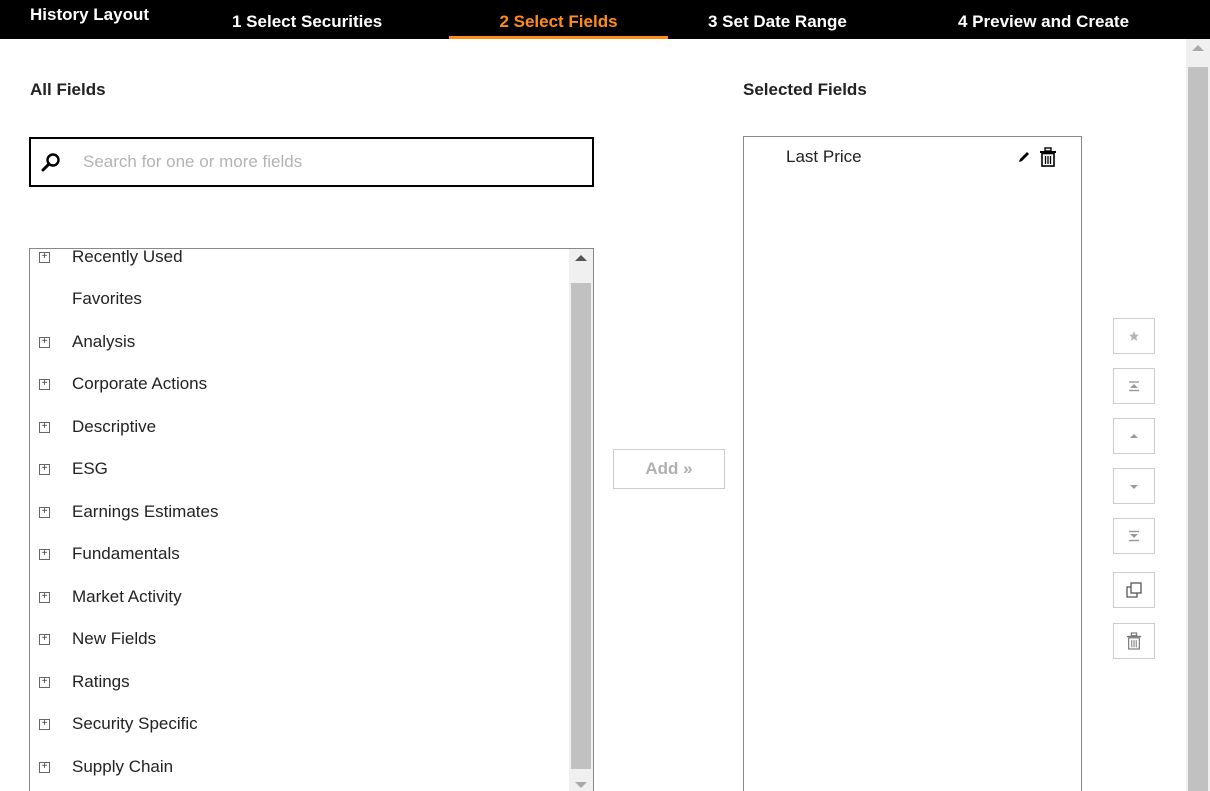  I want to click on tree-item-label: Recently Used, so click(127, 257).